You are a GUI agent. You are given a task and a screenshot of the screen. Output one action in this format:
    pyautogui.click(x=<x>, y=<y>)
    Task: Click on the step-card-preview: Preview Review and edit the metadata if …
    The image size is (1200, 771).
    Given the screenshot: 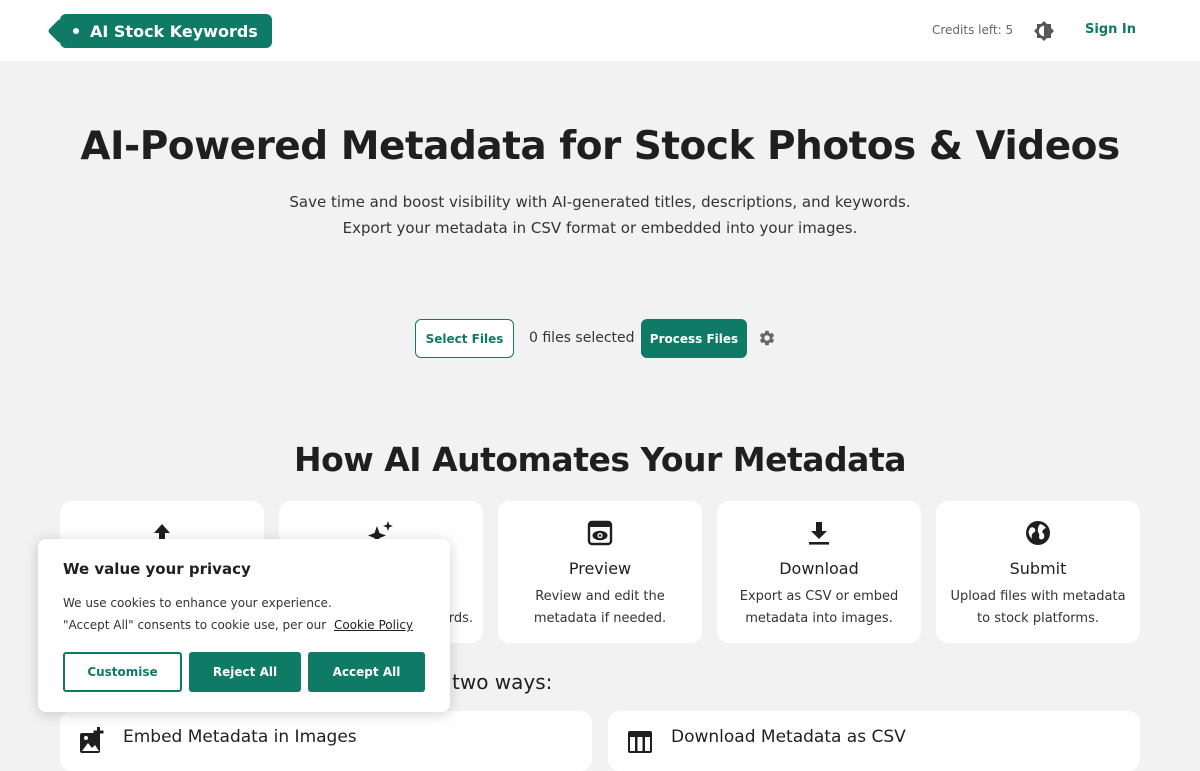 What is the action you would take?
    pyautogui.click(x=600, y=572)
    